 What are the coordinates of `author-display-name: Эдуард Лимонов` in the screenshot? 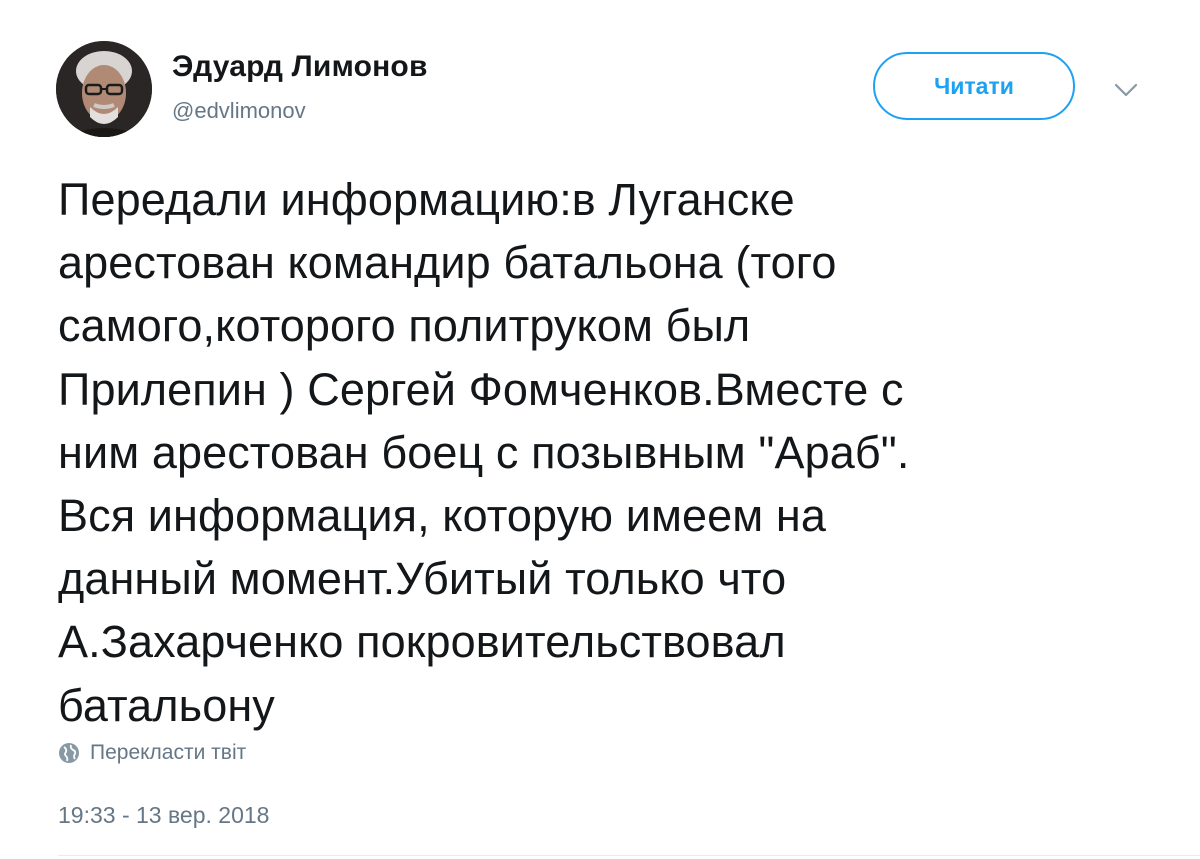 It's located at (300, 67).